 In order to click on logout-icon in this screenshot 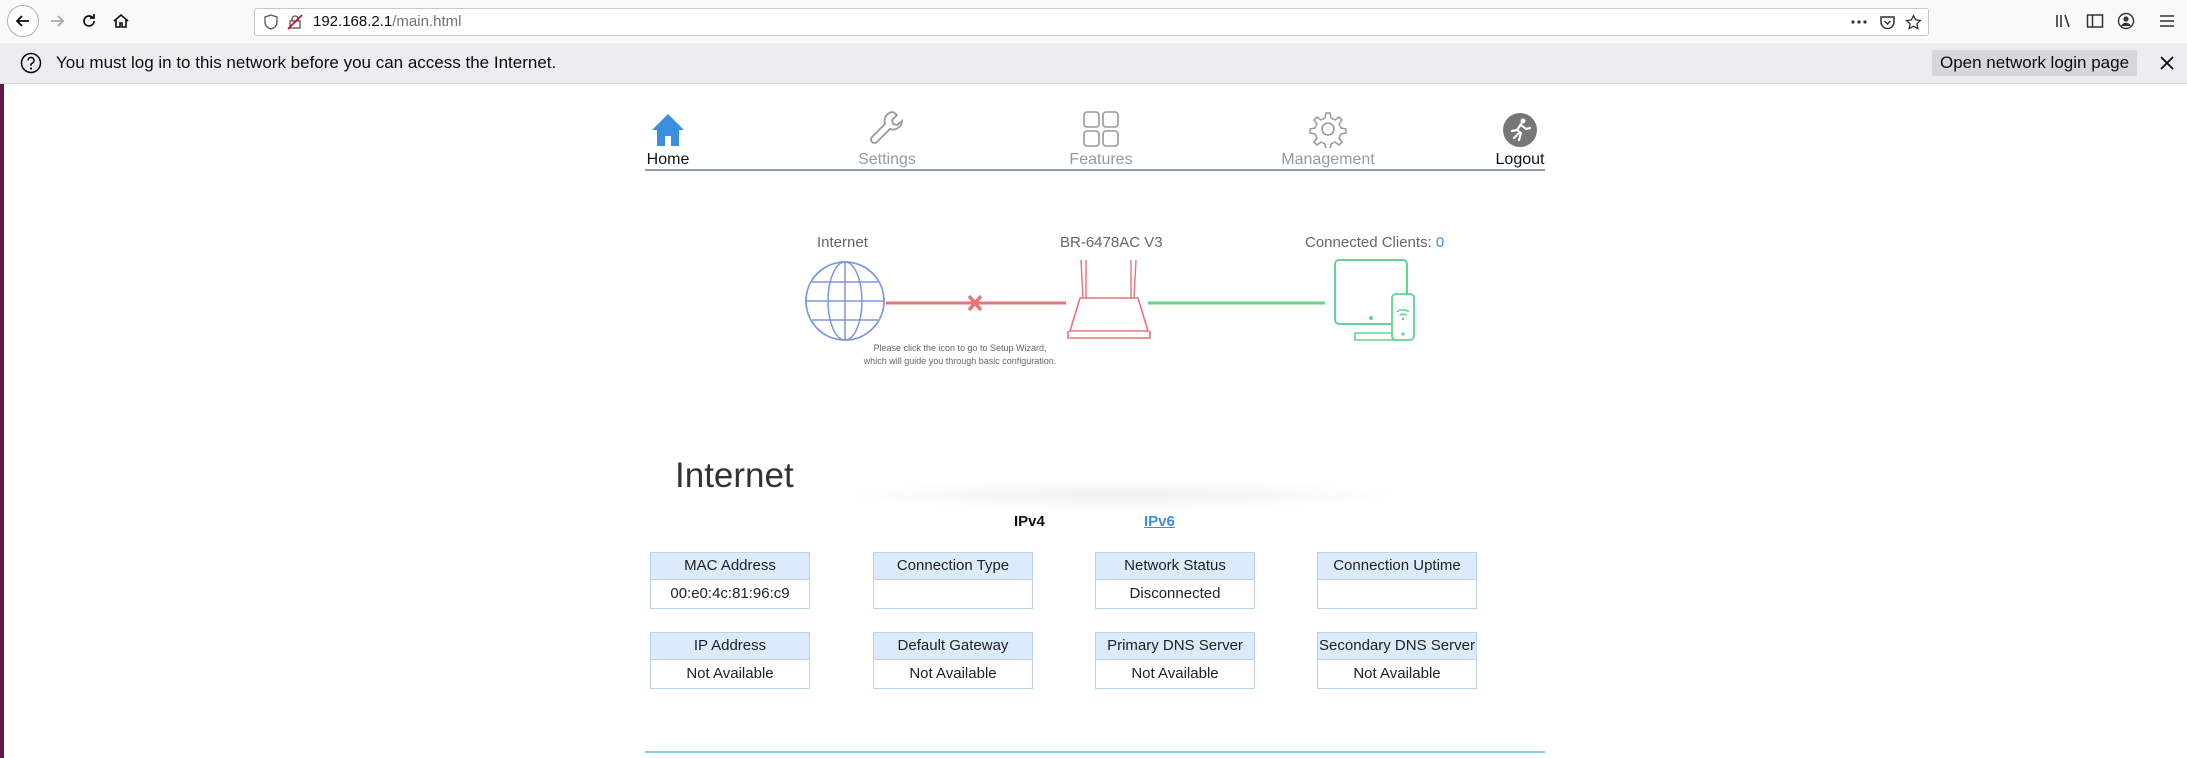, I will do `click(1520, 130)`.